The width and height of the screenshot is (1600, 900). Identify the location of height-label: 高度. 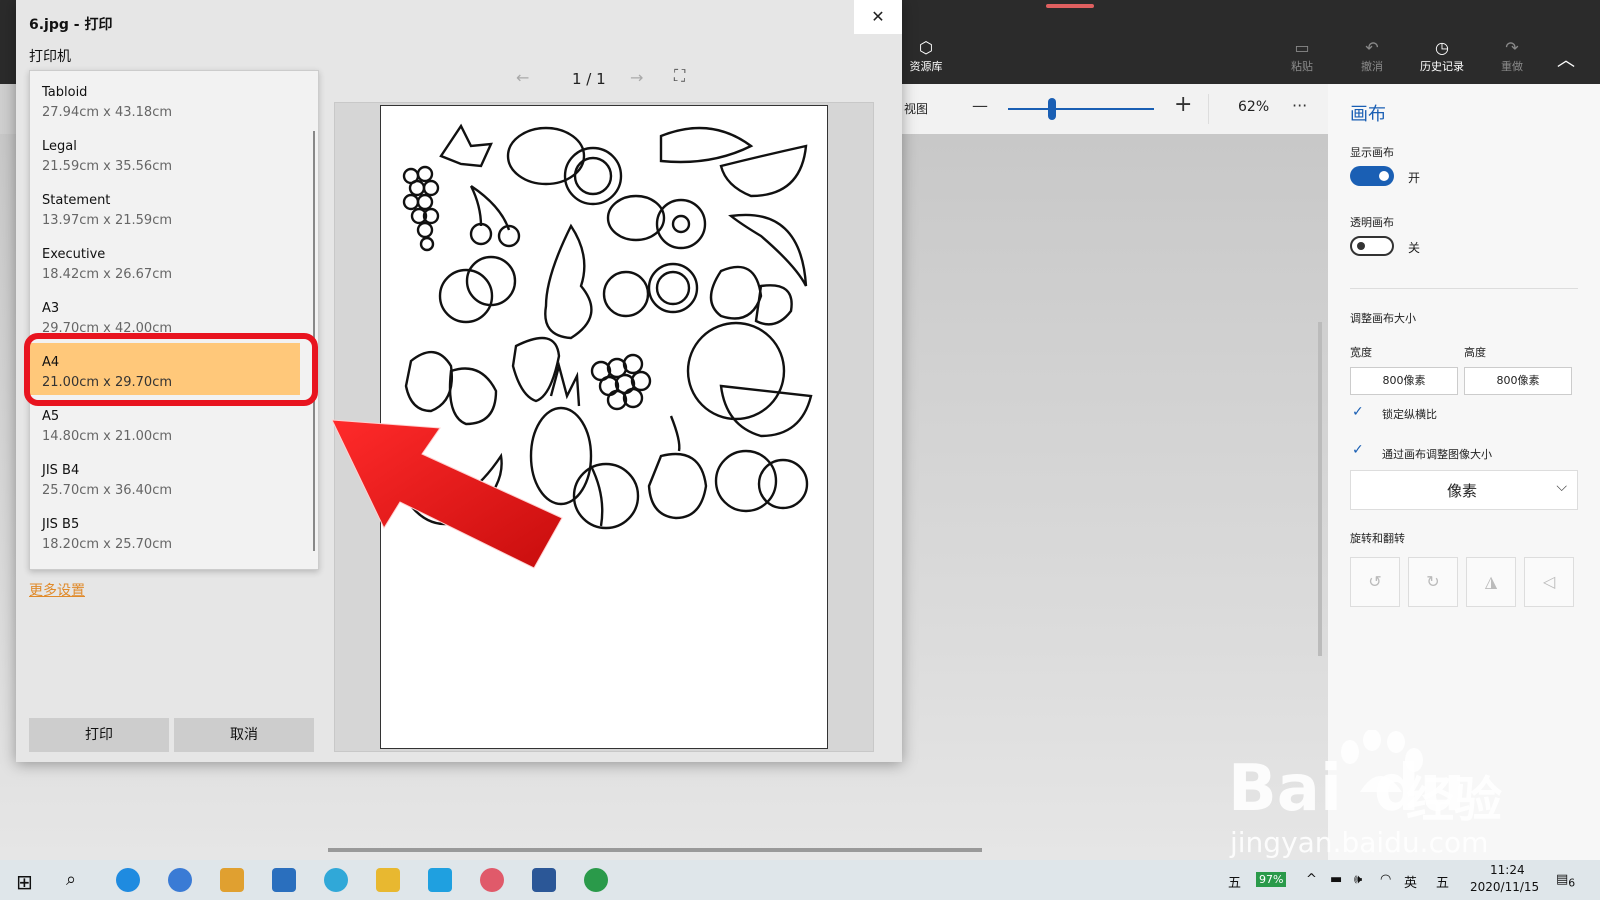
(1475, 352).